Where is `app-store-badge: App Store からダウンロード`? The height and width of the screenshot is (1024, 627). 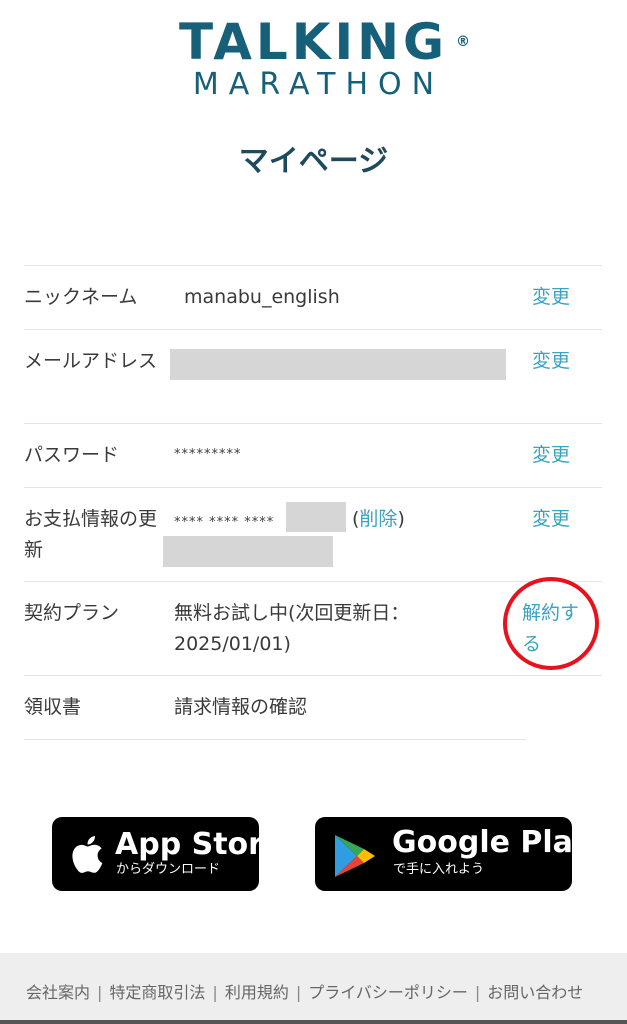
app-store-badge: App Store からダウンロード is located at coordinates (167, 854).